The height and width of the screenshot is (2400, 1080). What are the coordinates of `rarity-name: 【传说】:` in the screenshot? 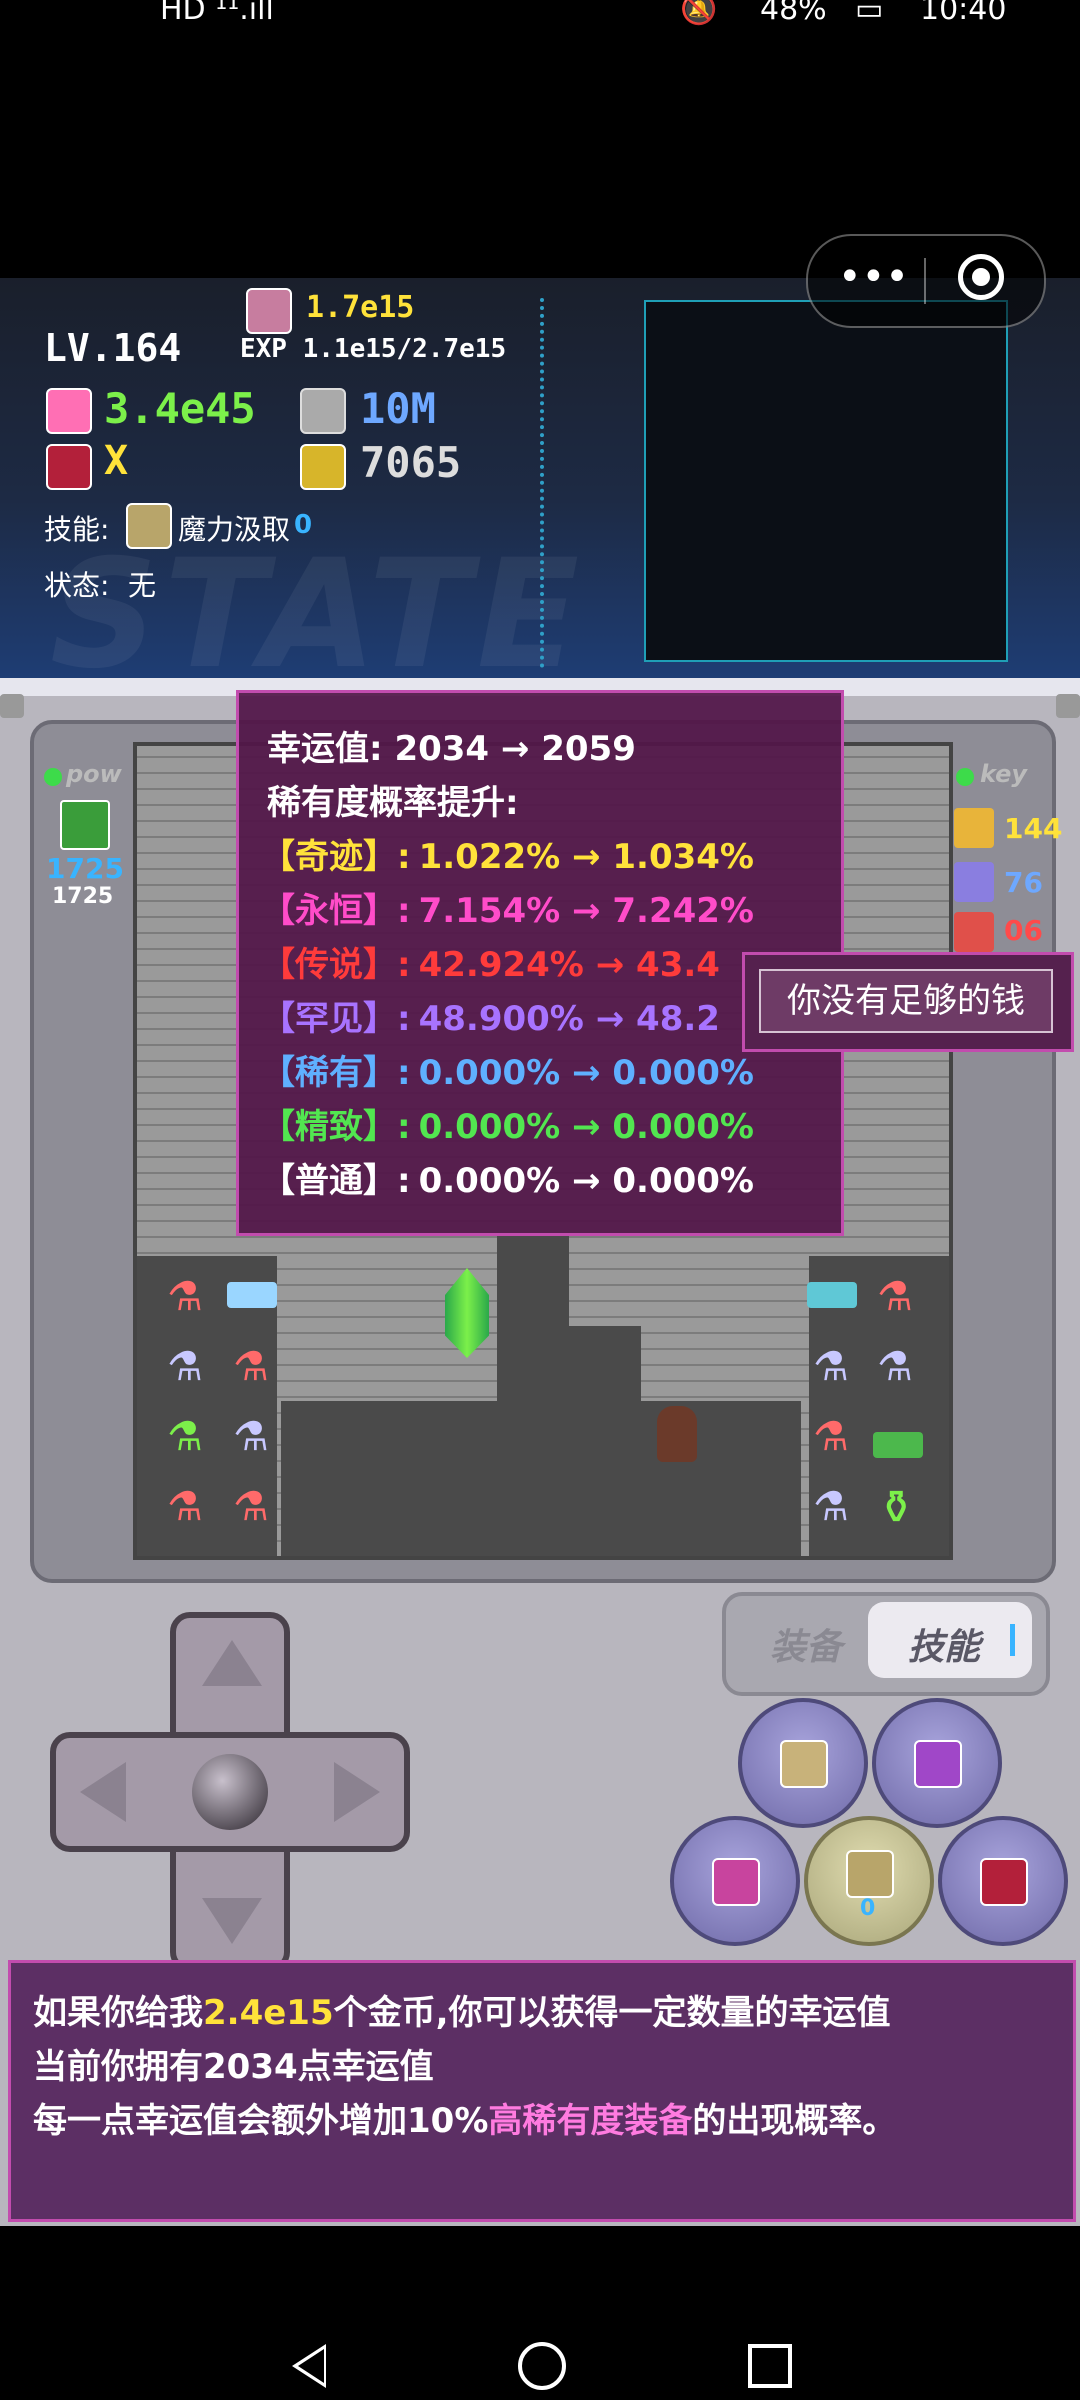 It's located at (336, 965).